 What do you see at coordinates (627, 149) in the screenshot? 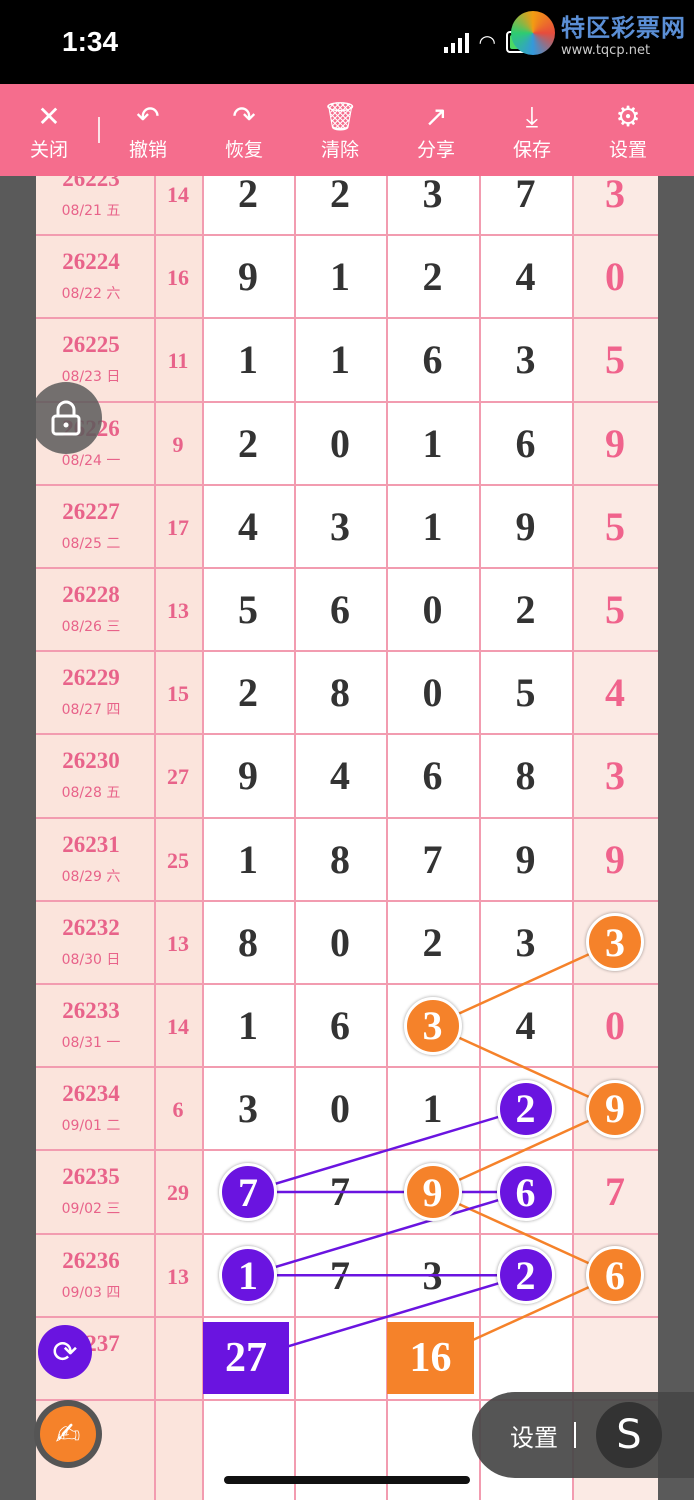
I see `settings-label: 设置` at bounding box center [627, 149].